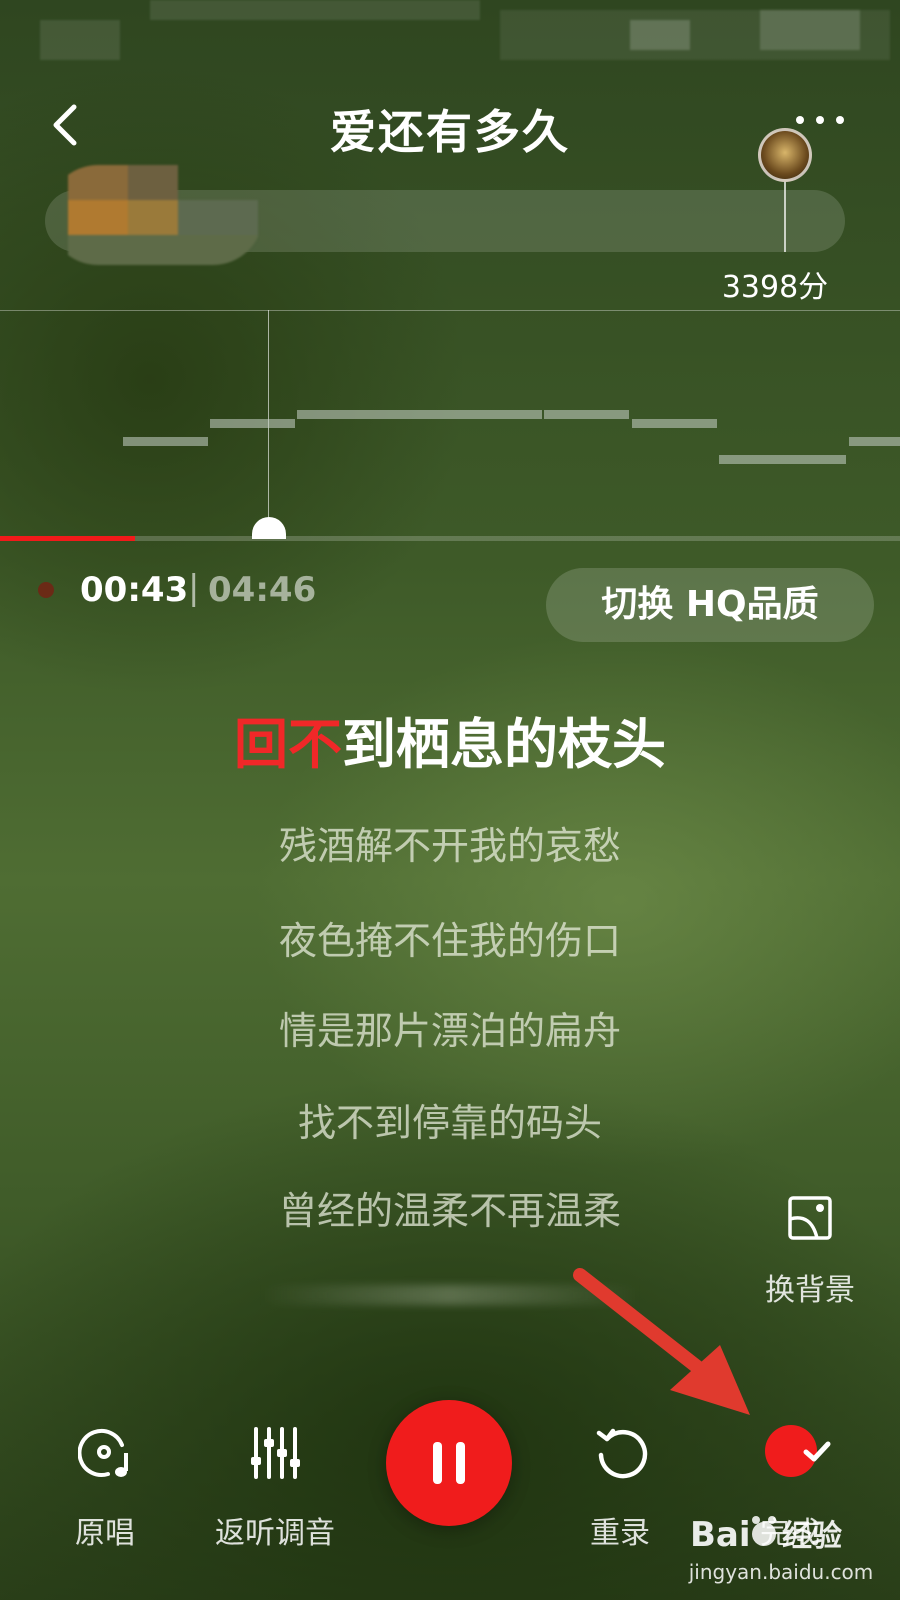 This screenshot has width=900, height=1600. What do you see at coordinates (275, 1488) in the screenshot?
I see `playback-tuning-button: 返听调音` at bounding box center [275, 1488].